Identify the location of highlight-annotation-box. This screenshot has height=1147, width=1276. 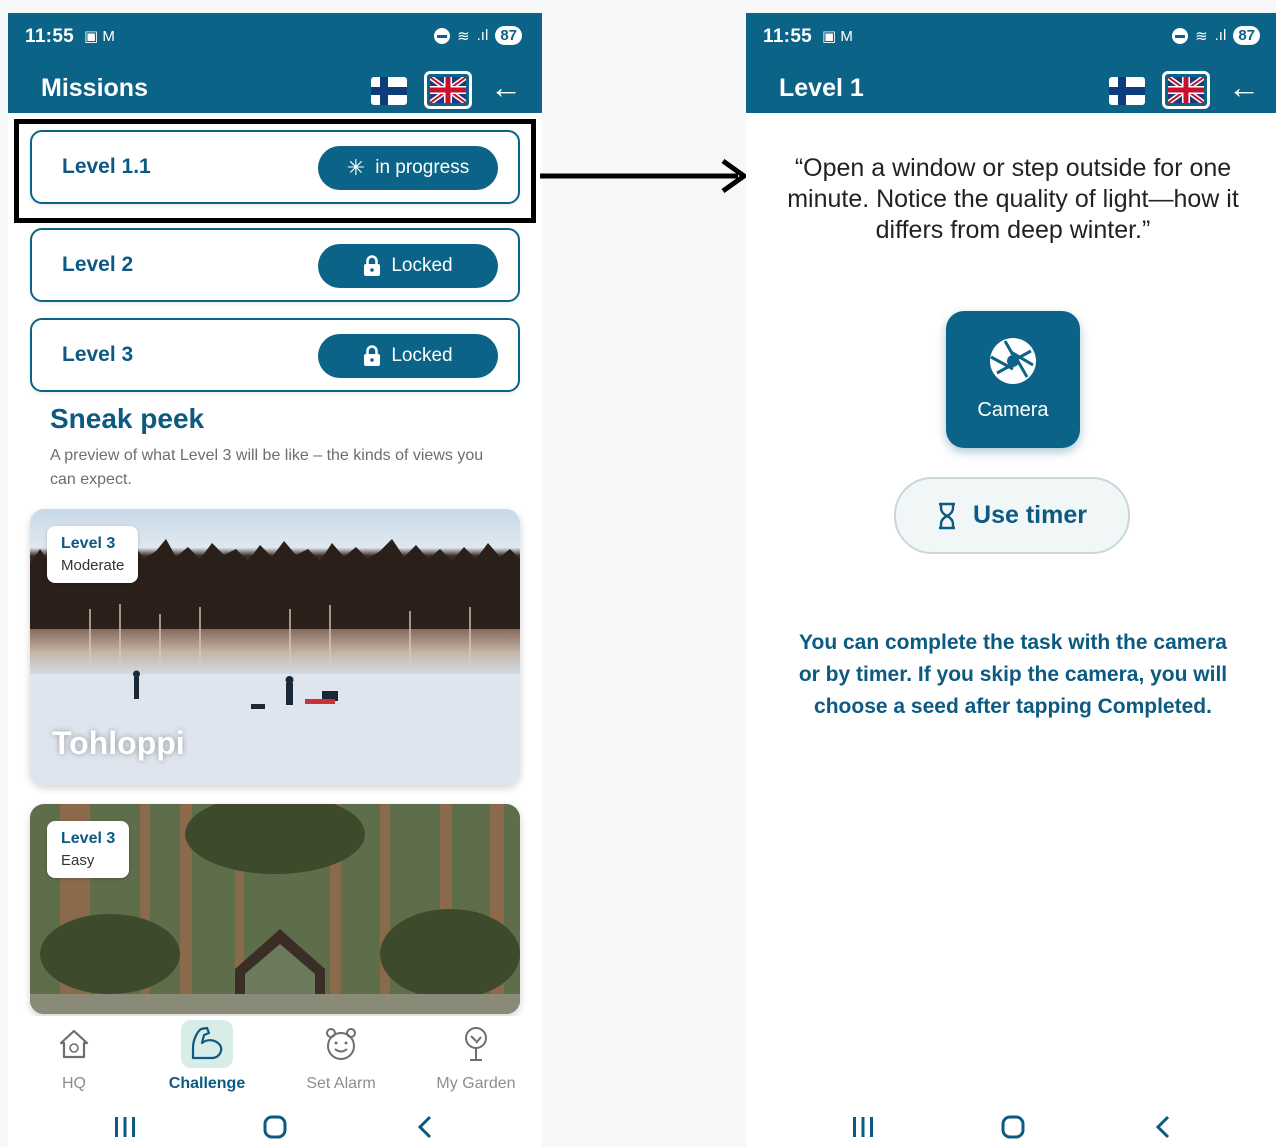
(275, 171).